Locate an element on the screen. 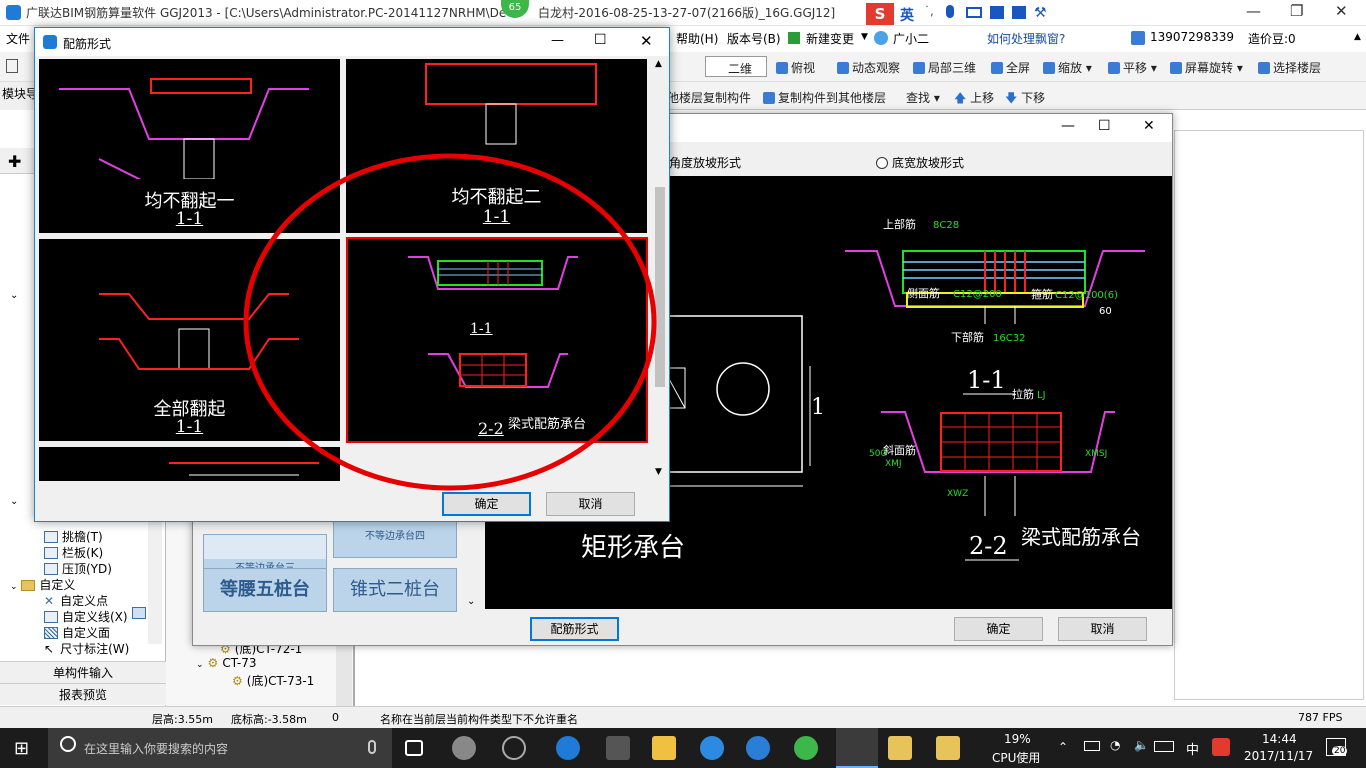  new-file-icon is located at coordinates (12, 66).